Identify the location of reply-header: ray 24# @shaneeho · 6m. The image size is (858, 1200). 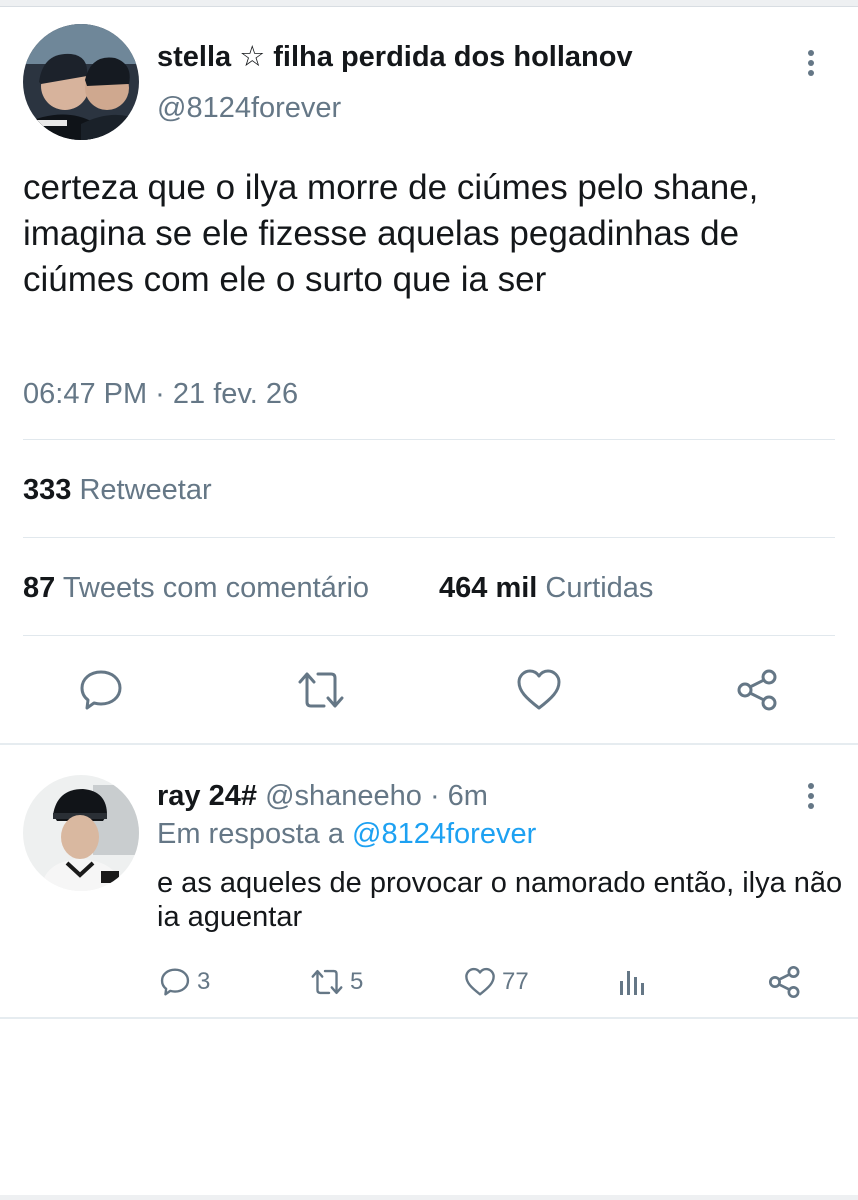
(322, 796).